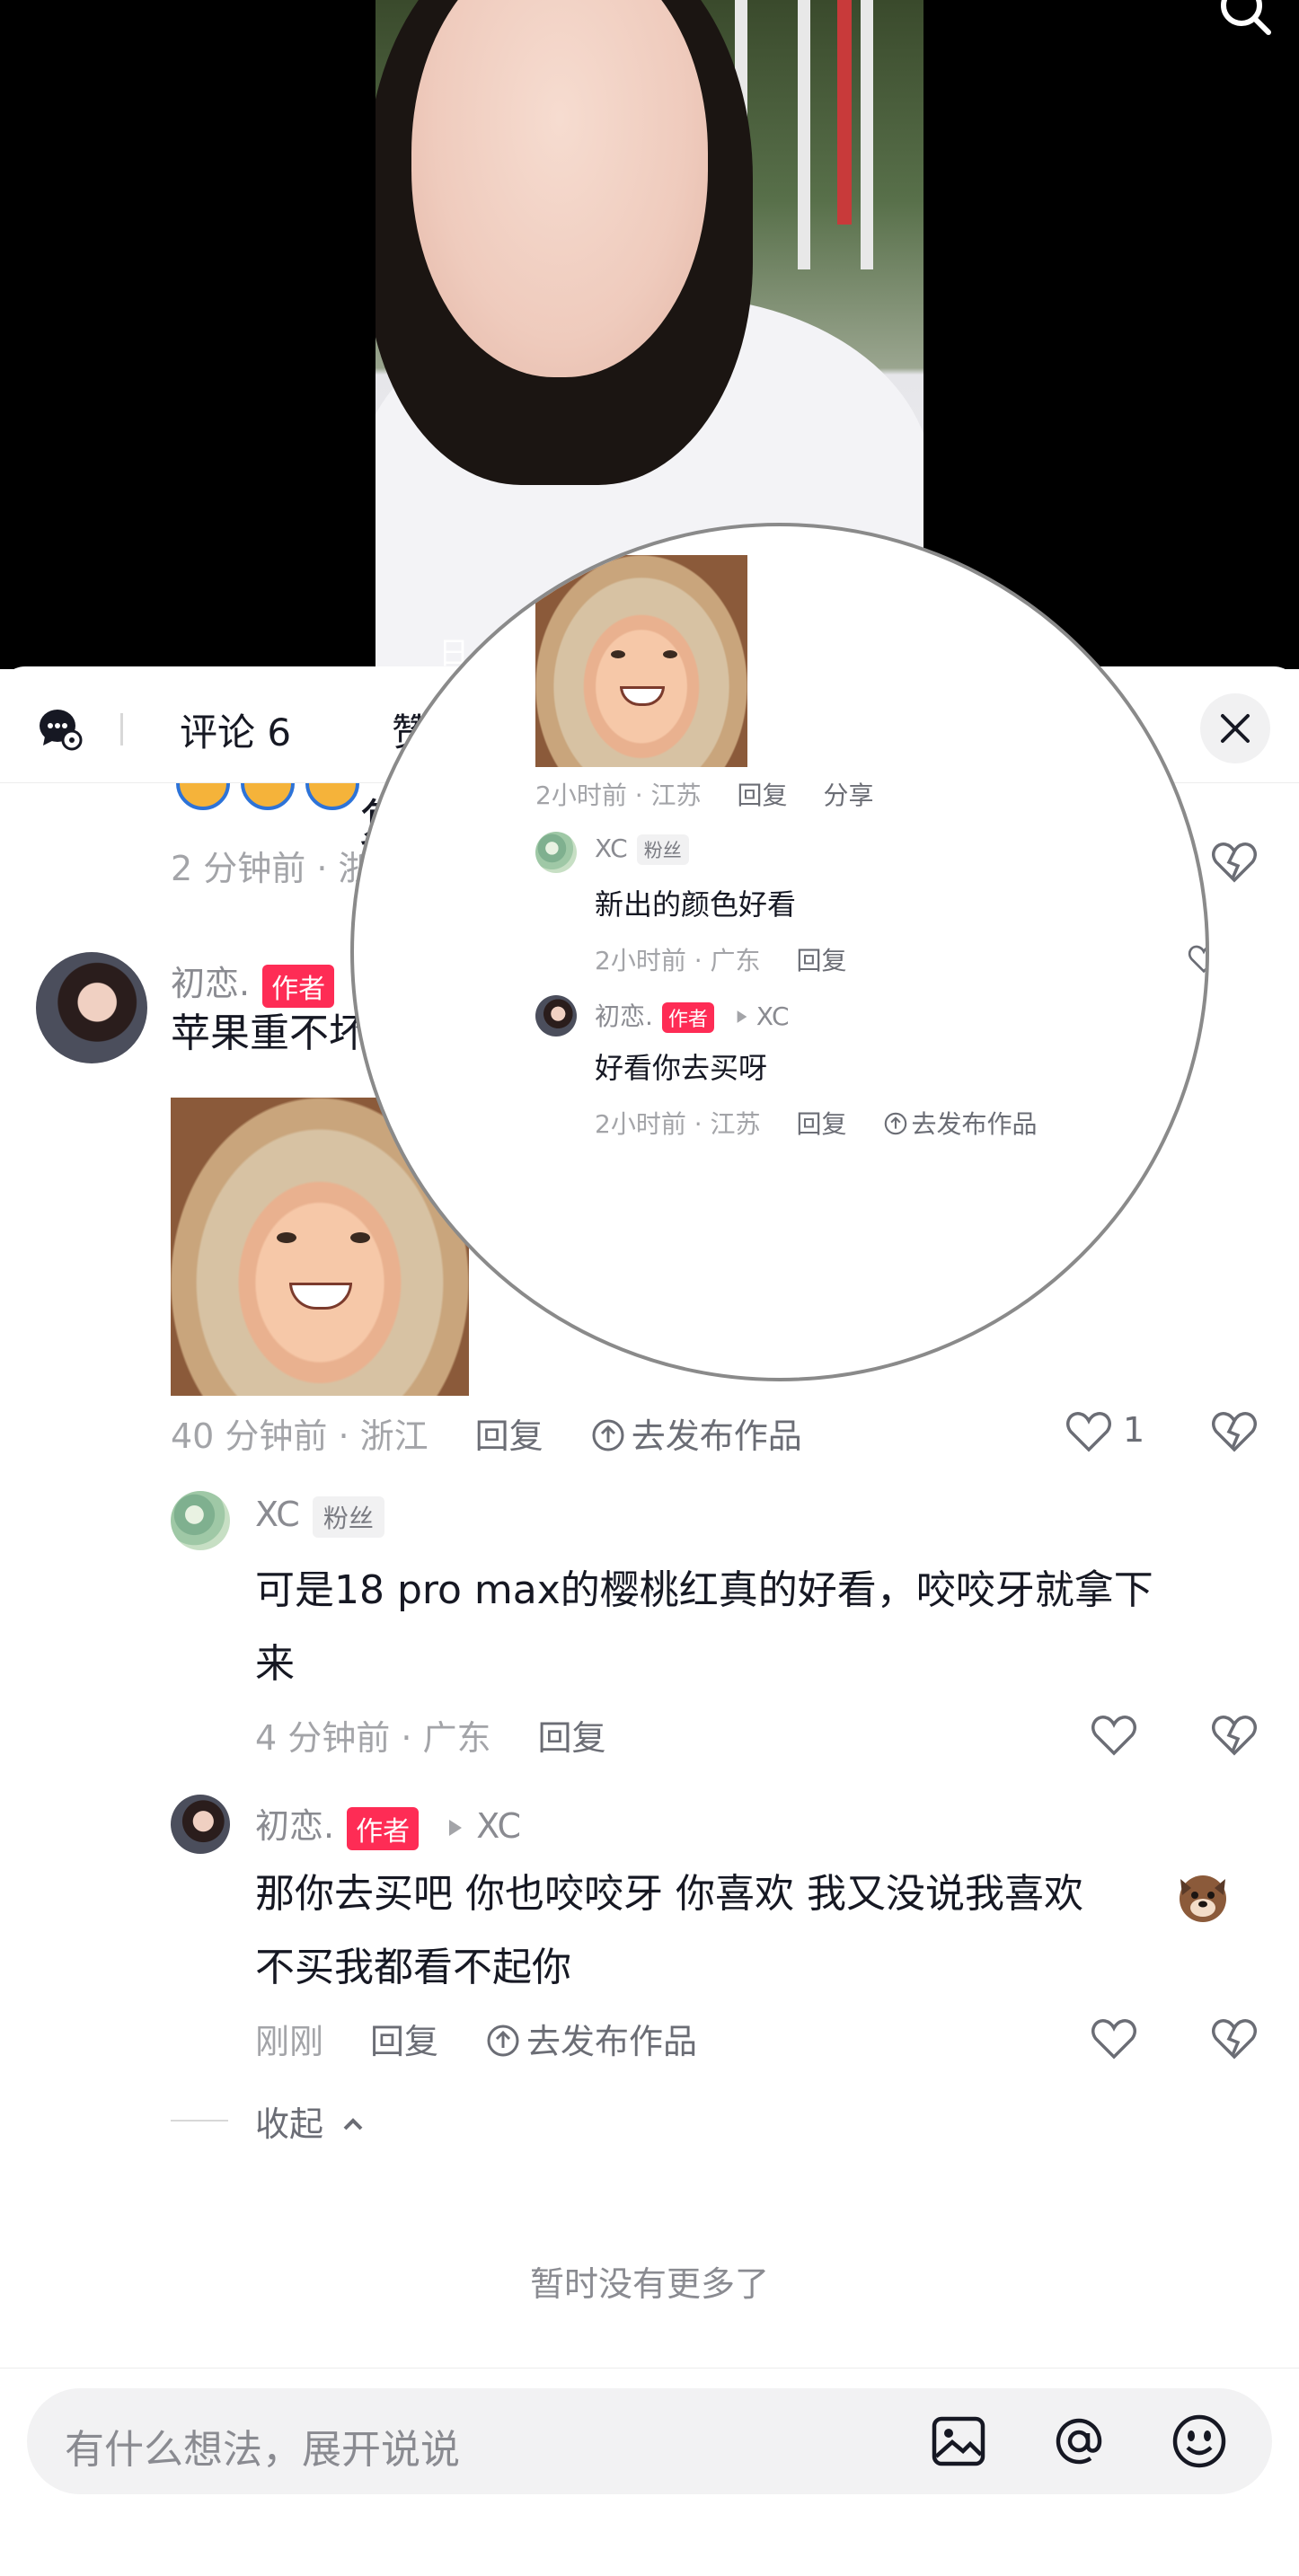 This screenshot has width=1299, height=2576. Describe the element at coordinates (272, 868) in the screenshot. I see `partial-comment-meta: 2 分钟前 · 浙` at that location.